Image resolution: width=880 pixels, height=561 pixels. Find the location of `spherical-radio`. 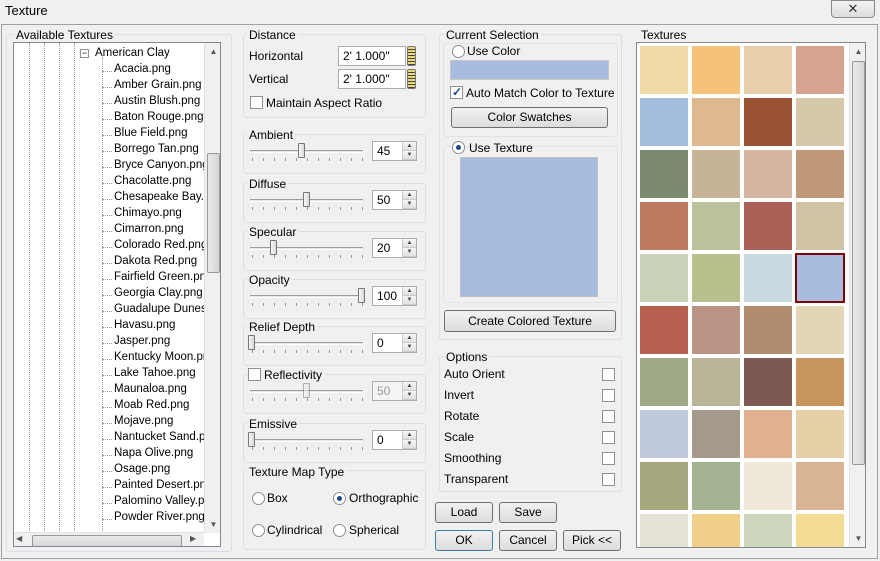

spherical-radio is located at coordinates (339, 530).